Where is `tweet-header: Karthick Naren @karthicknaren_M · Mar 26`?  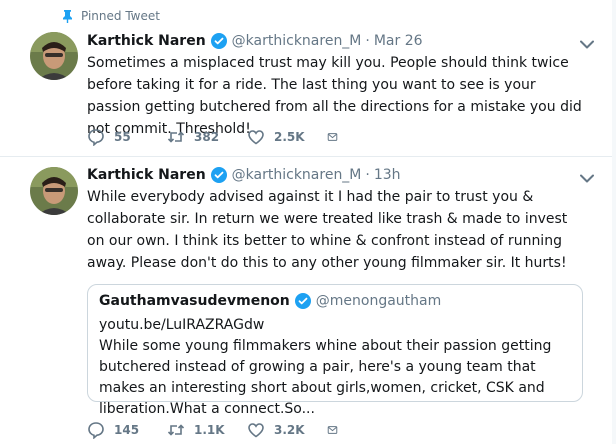 tweet-header: Karthick Naren @karthicknaren_M · Mar 26 is located at coordinates (255, 41).